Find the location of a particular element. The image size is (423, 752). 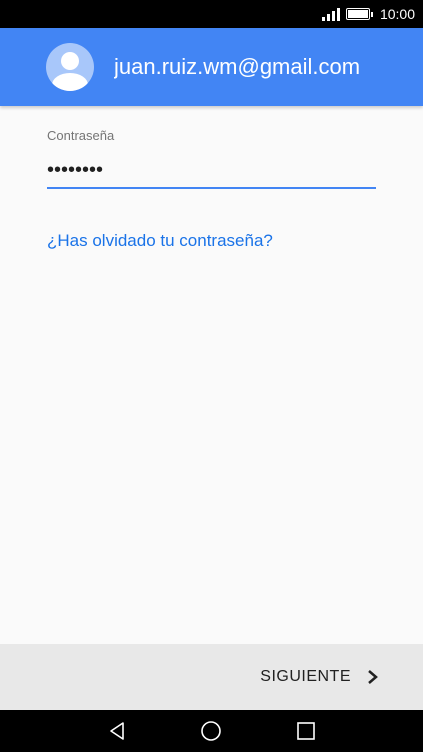

back-button is located at coordinates (117, 731).